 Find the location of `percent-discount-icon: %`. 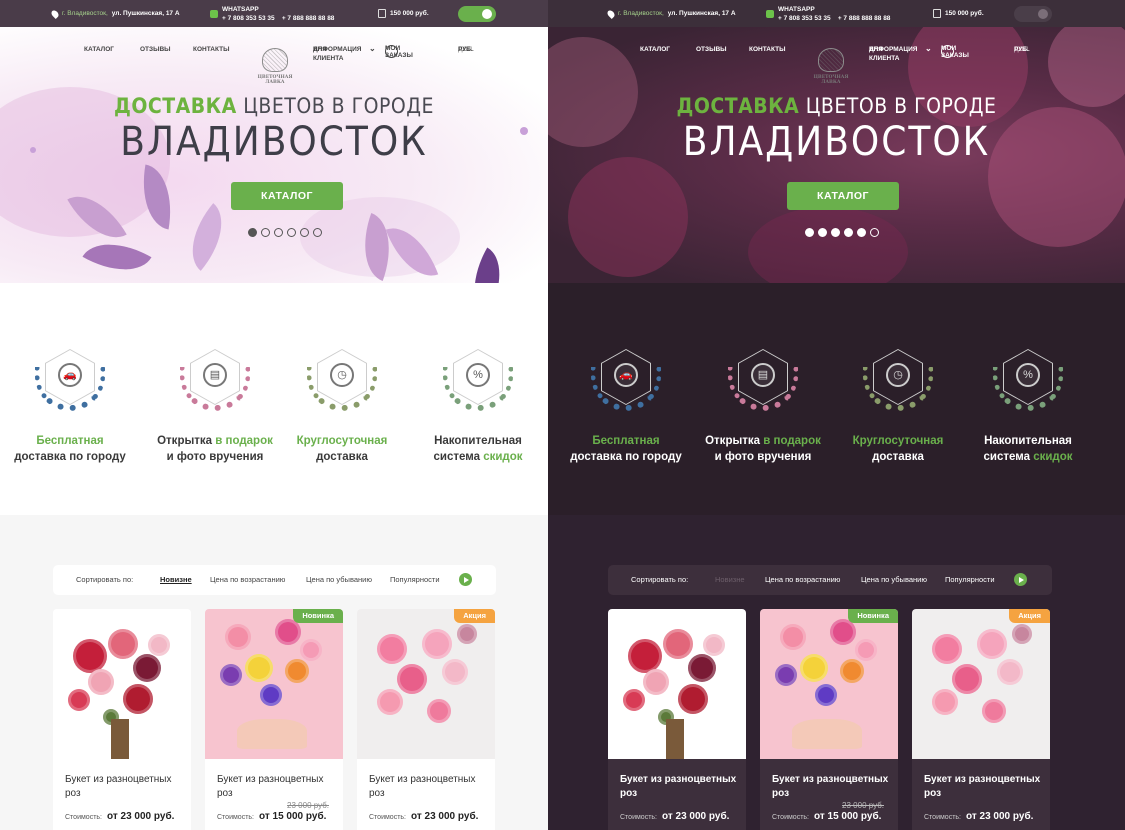

percent-discount-icon: % is located at coordinates (478, 375).